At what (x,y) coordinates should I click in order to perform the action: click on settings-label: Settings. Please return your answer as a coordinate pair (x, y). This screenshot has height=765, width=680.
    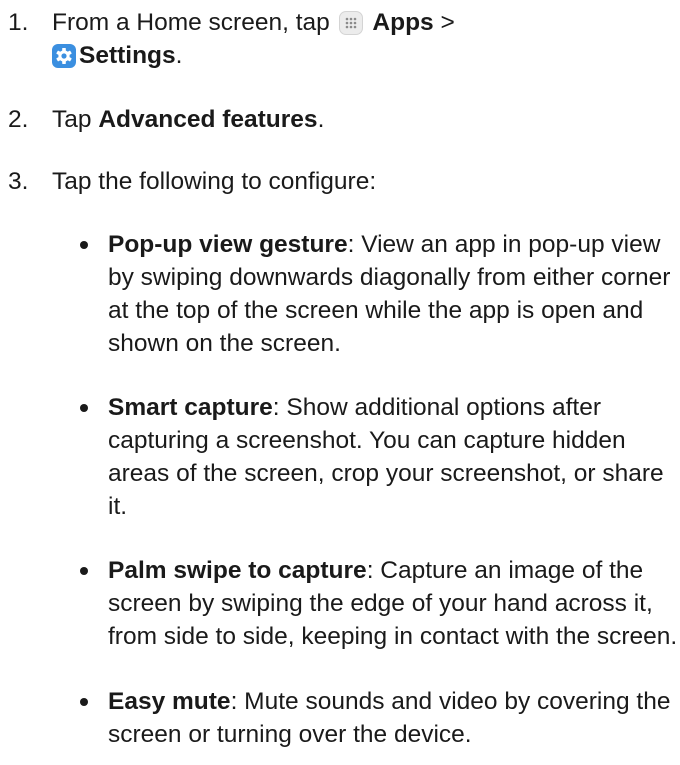
    Looking at the image, I should click on (127, 55).